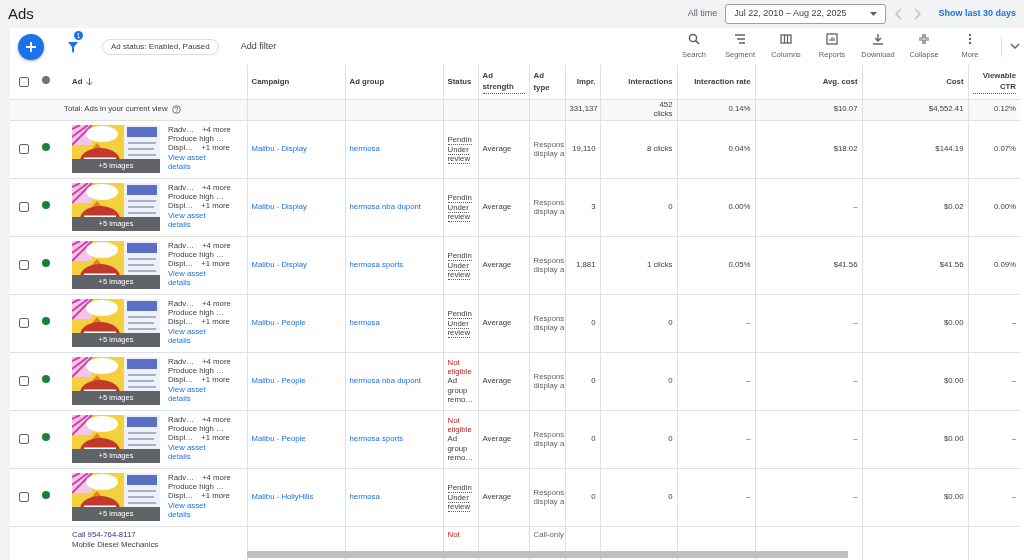 Image resolution: width=1024 pixels, height=560 pixels. I want to click on status-dot, so click(46, 79).